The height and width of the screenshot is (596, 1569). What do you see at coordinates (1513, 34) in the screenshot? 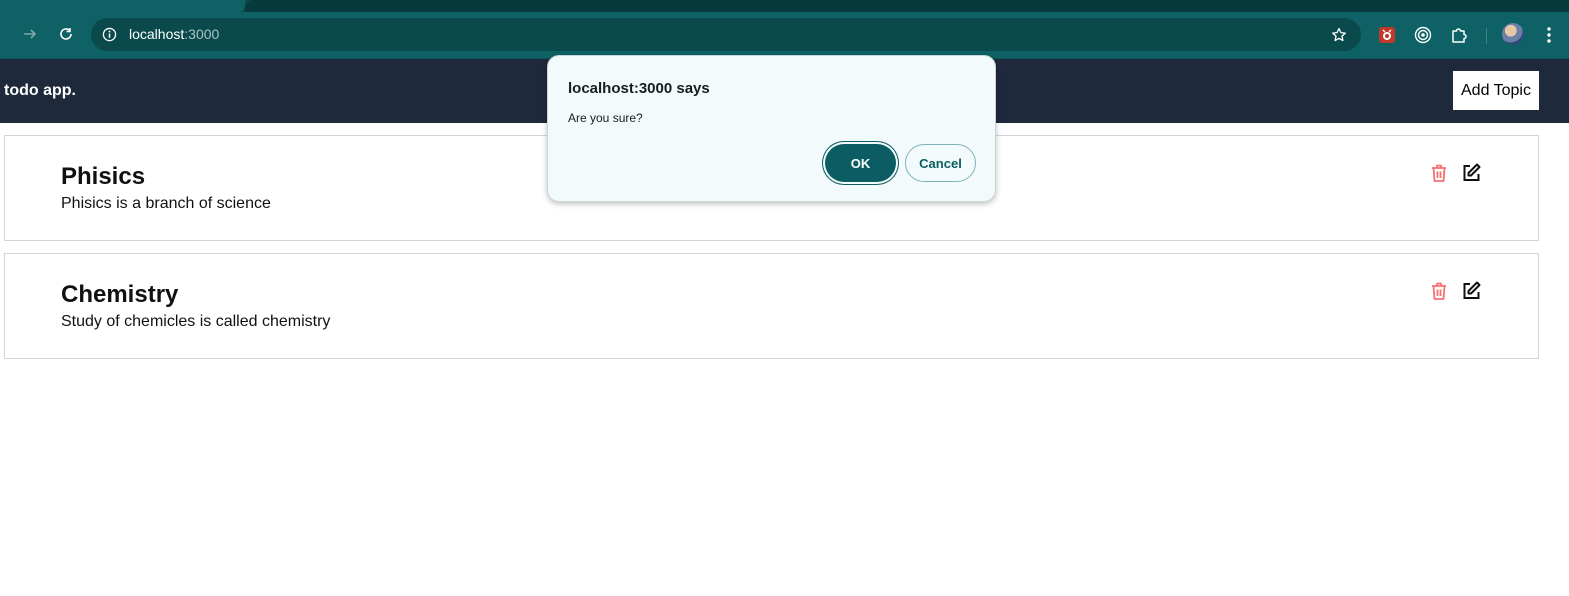
I see `profile-avatar` at bounding box center [1513, 34].